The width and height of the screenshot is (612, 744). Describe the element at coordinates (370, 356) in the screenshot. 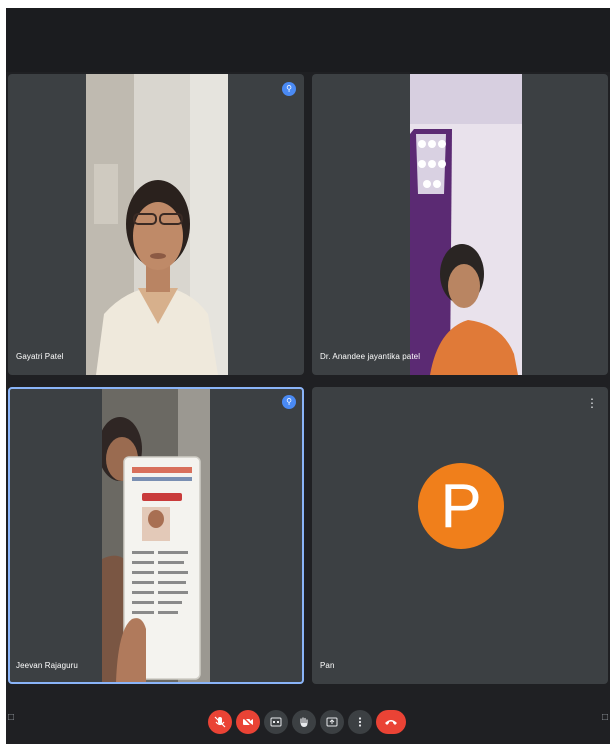

I see `participant-name-2: Dr. Anandee jayantika patel` at that location.